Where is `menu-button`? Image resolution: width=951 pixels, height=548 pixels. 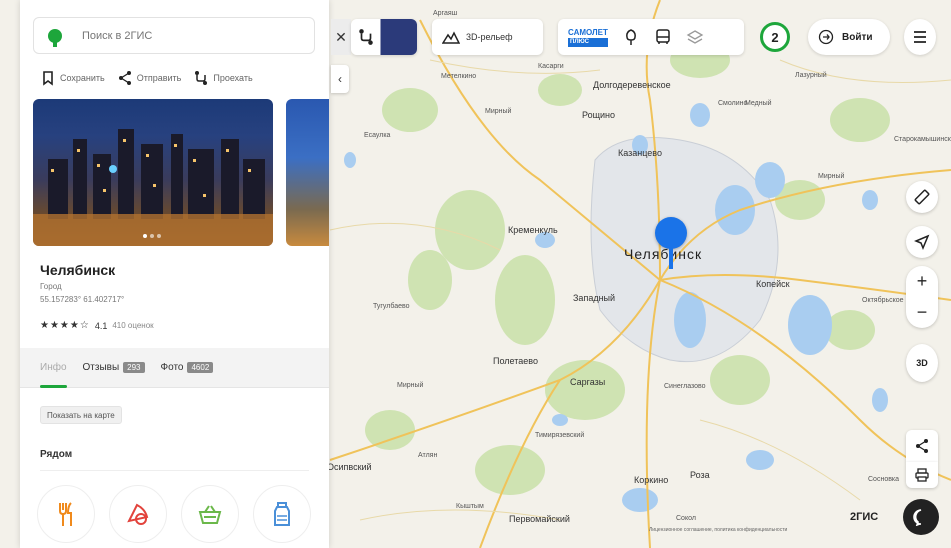
menu-button is located at coordinates (920, 37).